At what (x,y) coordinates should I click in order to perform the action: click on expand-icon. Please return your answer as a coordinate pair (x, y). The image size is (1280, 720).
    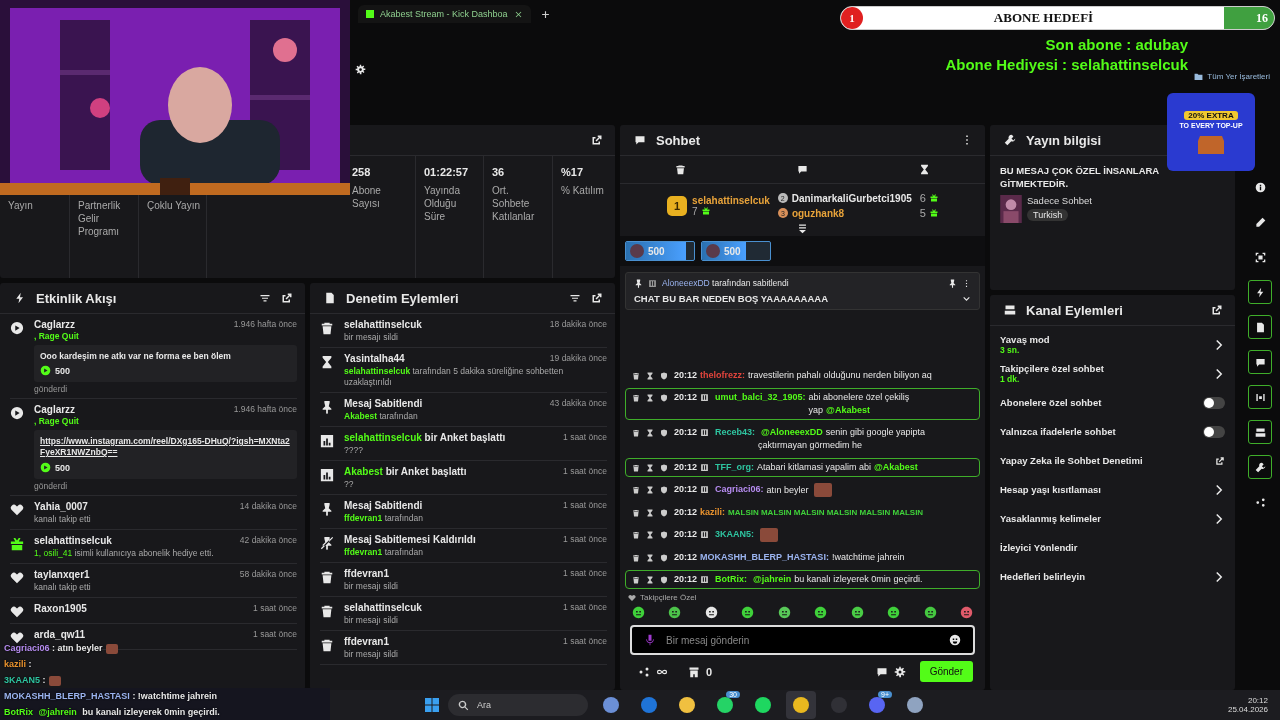
    Looking at the image, I should click on (802, 228).